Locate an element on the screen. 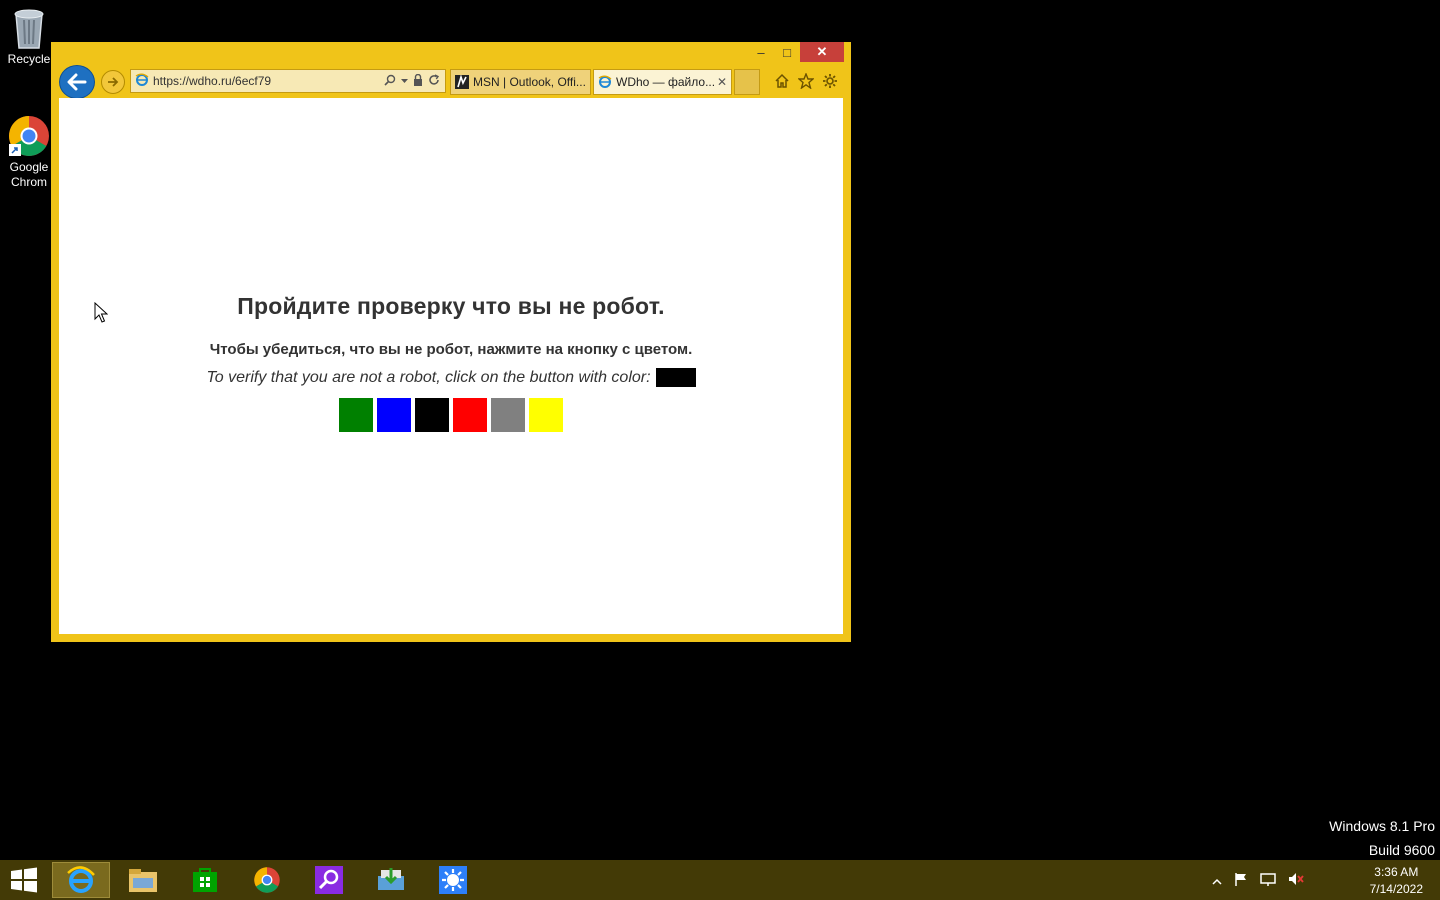 The height and width of the screenshot is (900, 1440). forward-arrow-icon is located at coordinates (113, 82).